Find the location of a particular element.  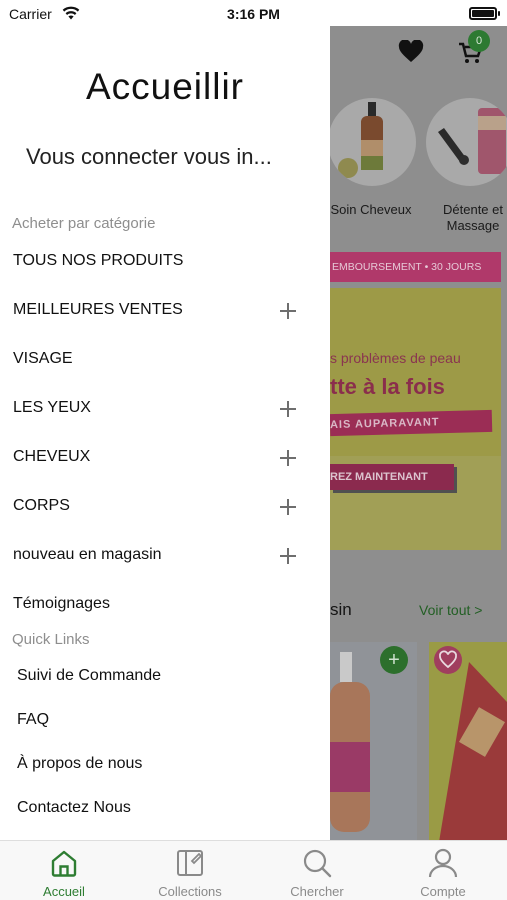

tab-account: Compte is located at coordinates (443, 870).